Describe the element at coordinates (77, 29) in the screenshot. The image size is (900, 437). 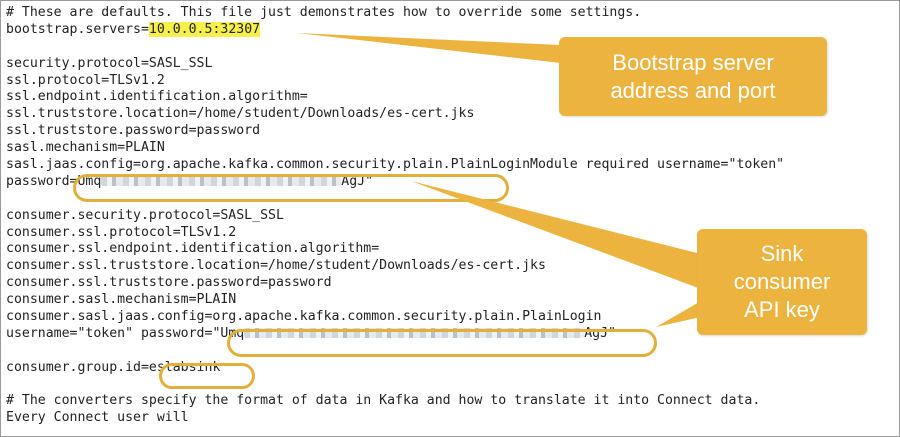
I see `bootstrap-key: bootstrap.servers=` at that location.